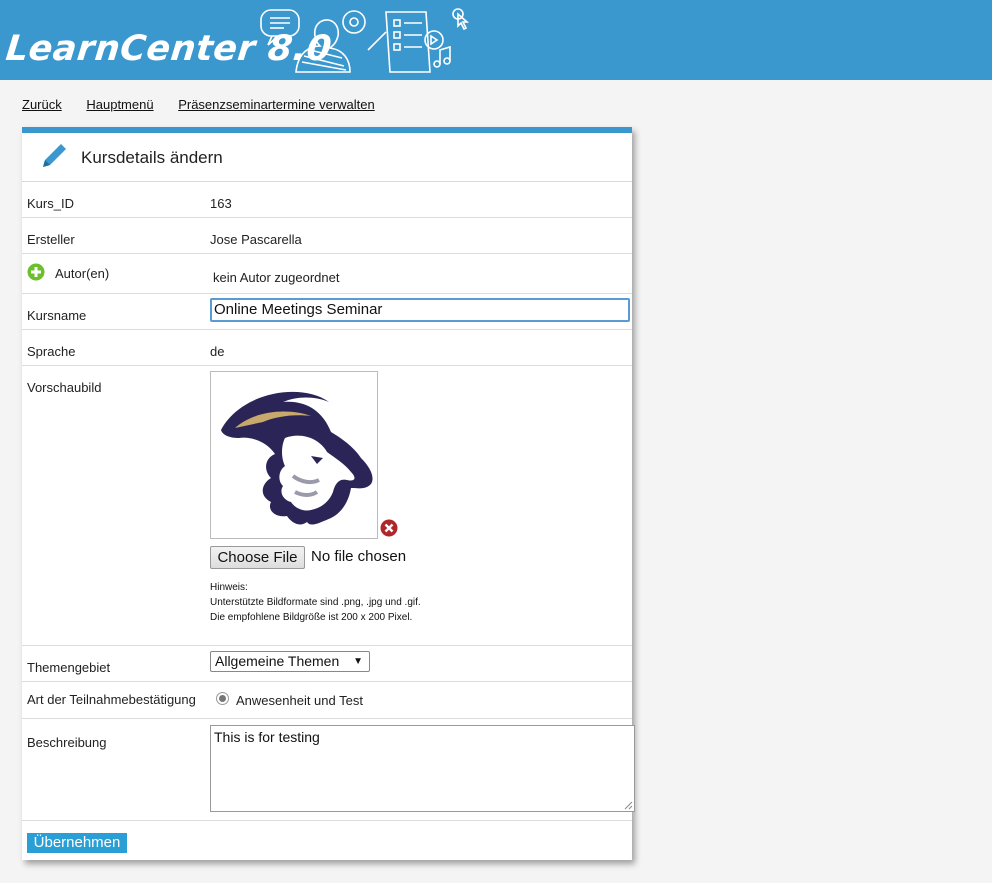 The height and width of the screenshot is (883, 992). What do you see at coordinates (229, 587) in the screenshot?
I see `hint-title: Hinweis:` at bounding box center [229, 587].